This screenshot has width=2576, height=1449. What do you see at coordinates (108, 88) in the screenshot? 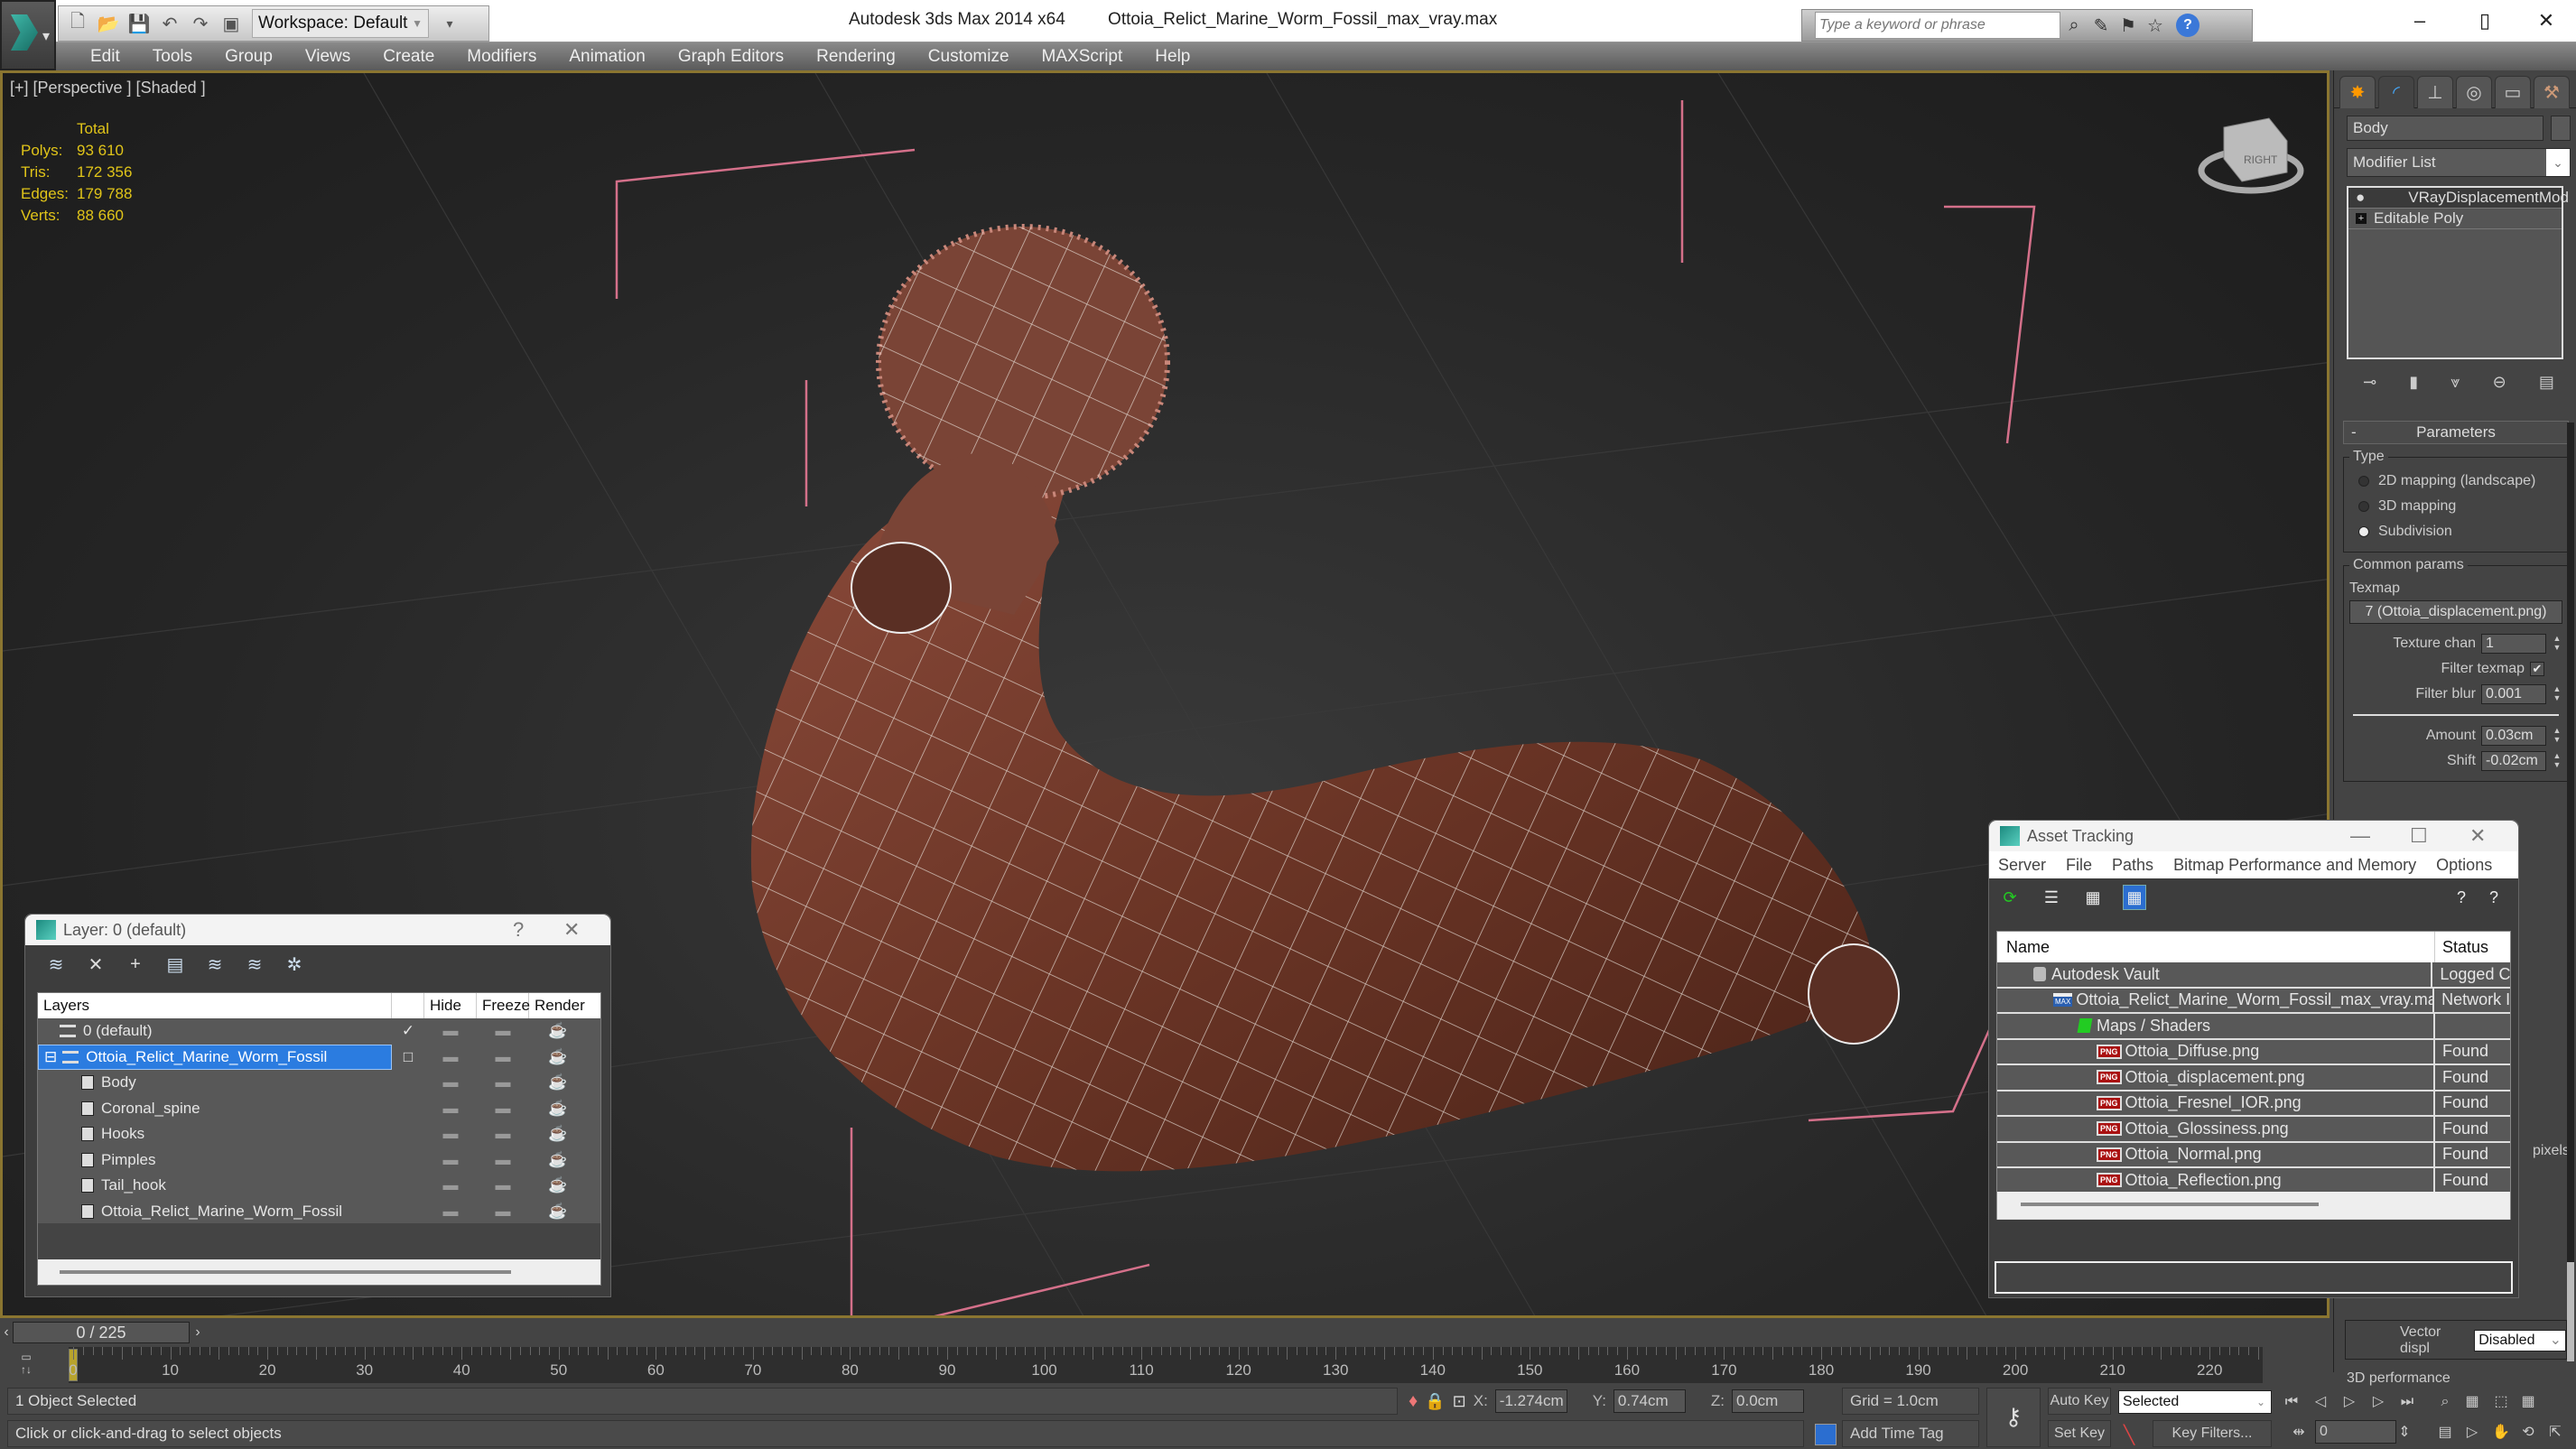
I see `viewport-label: [+] [Perspective ] [Shaded ]` at bounding box center [108, 88].